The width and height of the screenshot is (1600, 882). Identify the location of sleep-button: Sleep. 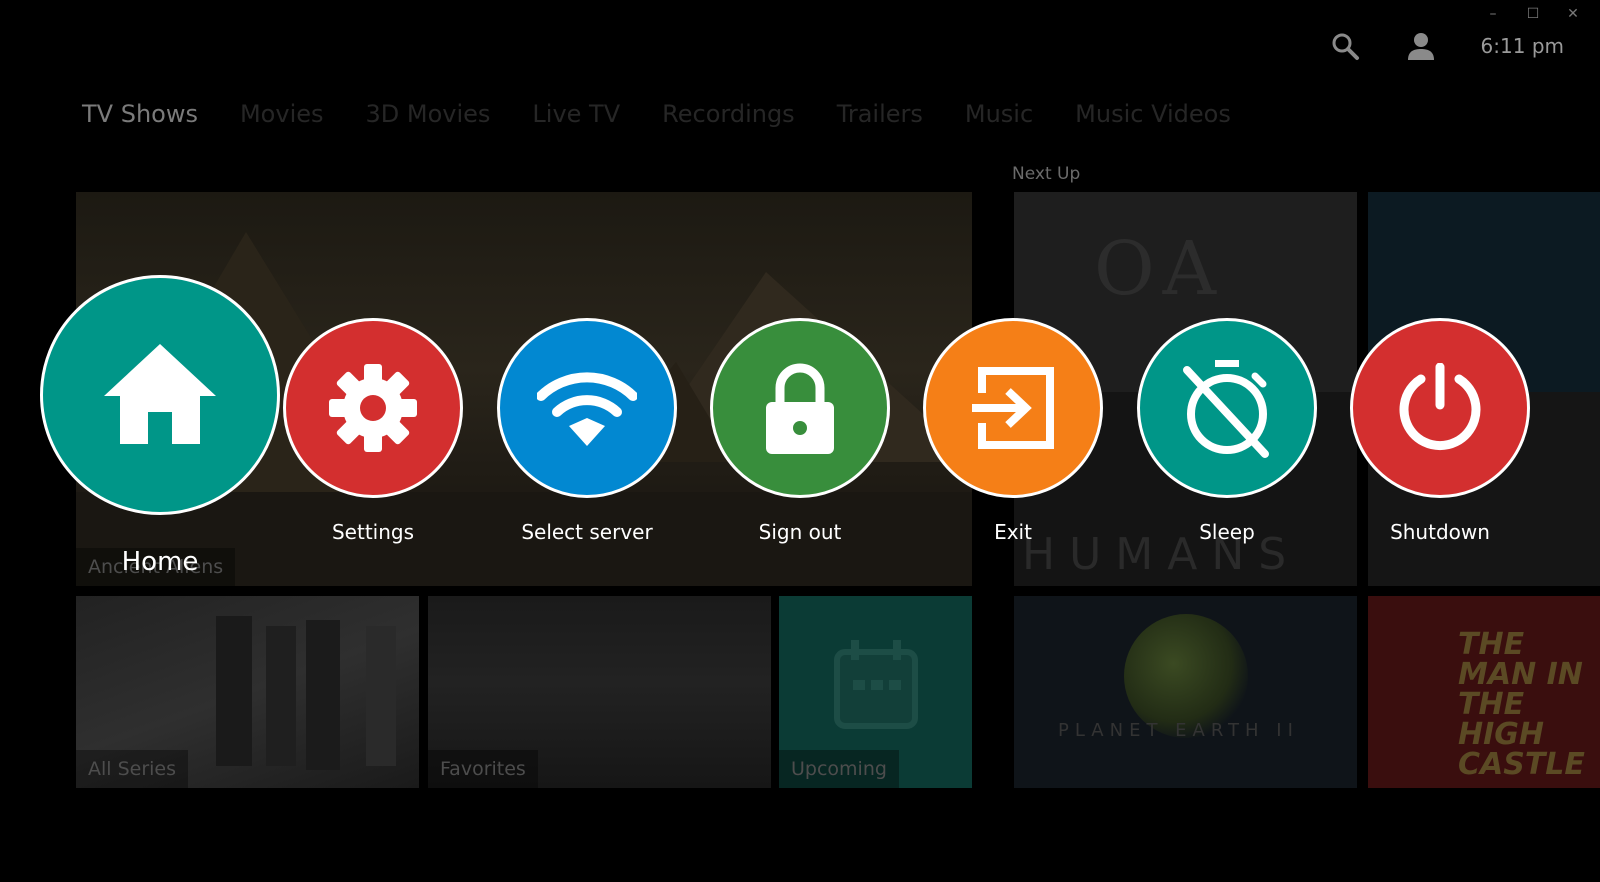
(1227, 433).